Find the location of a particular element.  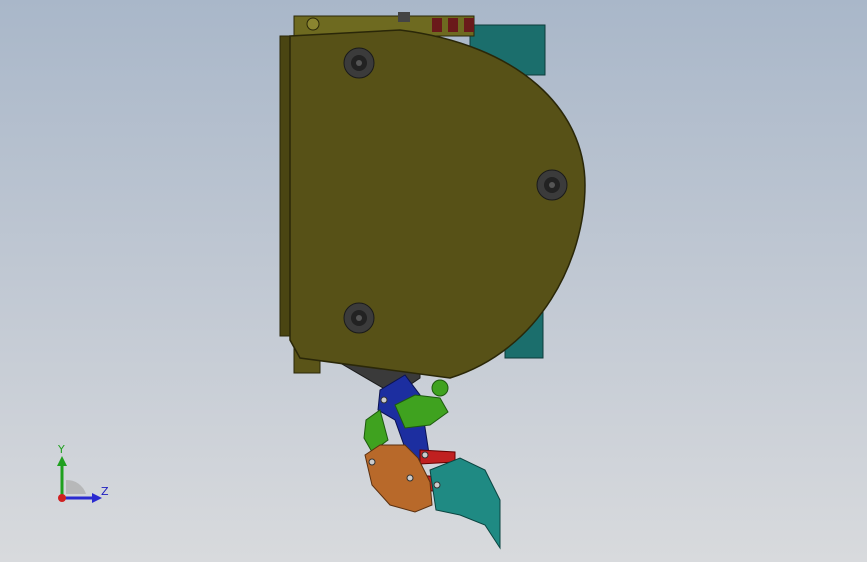

top-fitting-icon is located at coordinates (313, 24).